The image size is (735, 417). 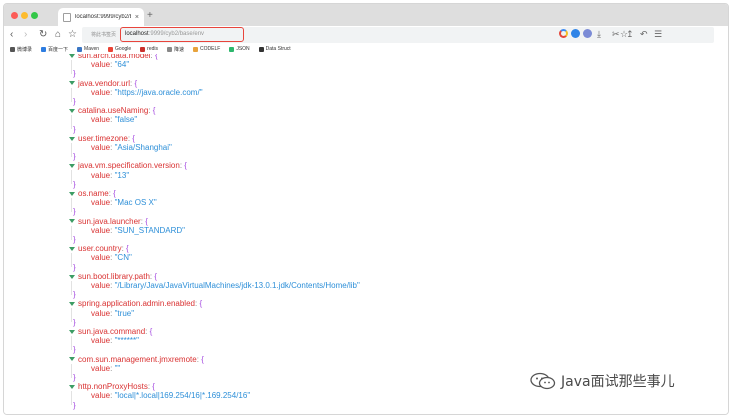 What do you see at coordinates (214, 221) in the screenshot?
I see `entry-header: sun.java.launcher: {` at bounding box center [214, 221].